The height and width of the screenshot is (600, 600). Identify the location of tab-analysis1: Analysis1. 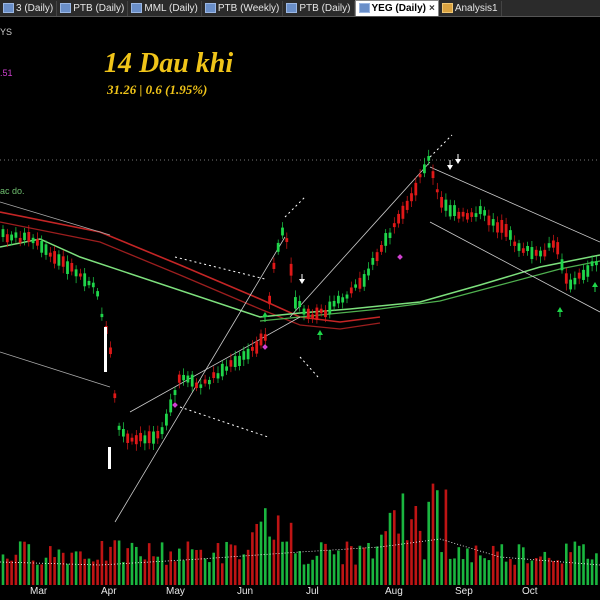
(470, 8).